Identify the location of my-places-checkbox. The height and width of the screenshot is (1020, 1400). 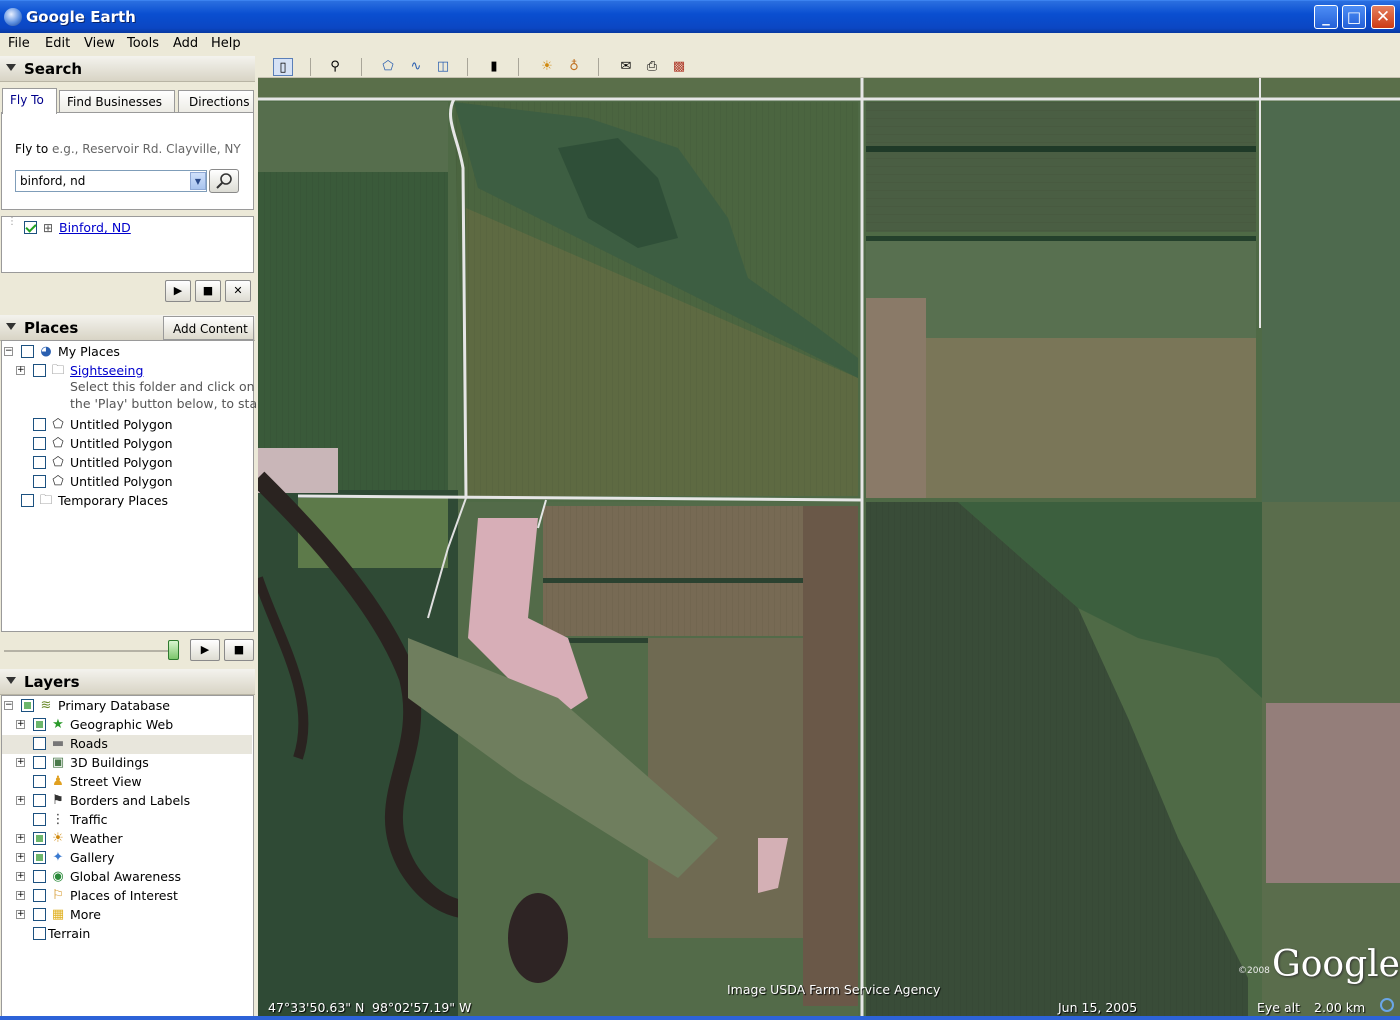
(27, 351).